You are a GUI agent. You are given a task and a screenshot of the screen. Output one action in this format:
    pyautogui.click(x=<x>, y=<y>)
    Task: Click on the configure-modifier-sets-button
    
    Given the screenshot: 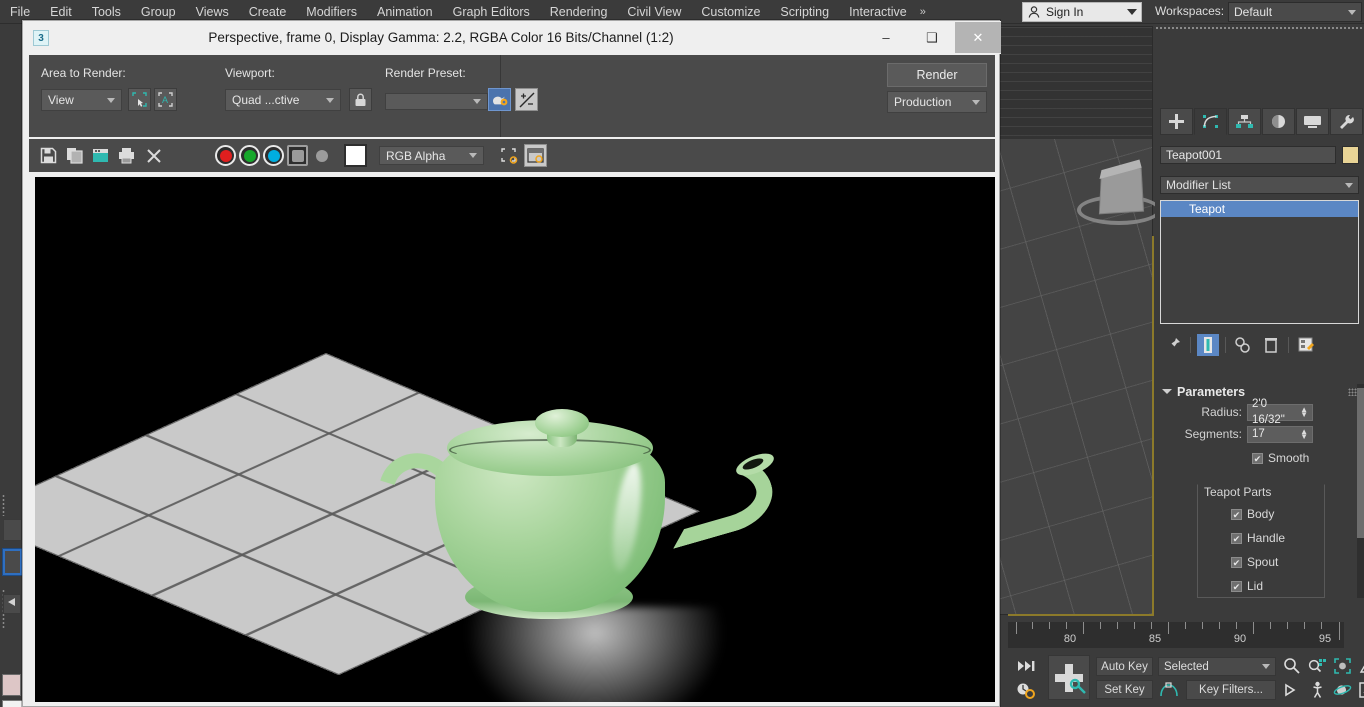 What is the action you would take?
    pyautogui.click(x=1306, y=345)
    